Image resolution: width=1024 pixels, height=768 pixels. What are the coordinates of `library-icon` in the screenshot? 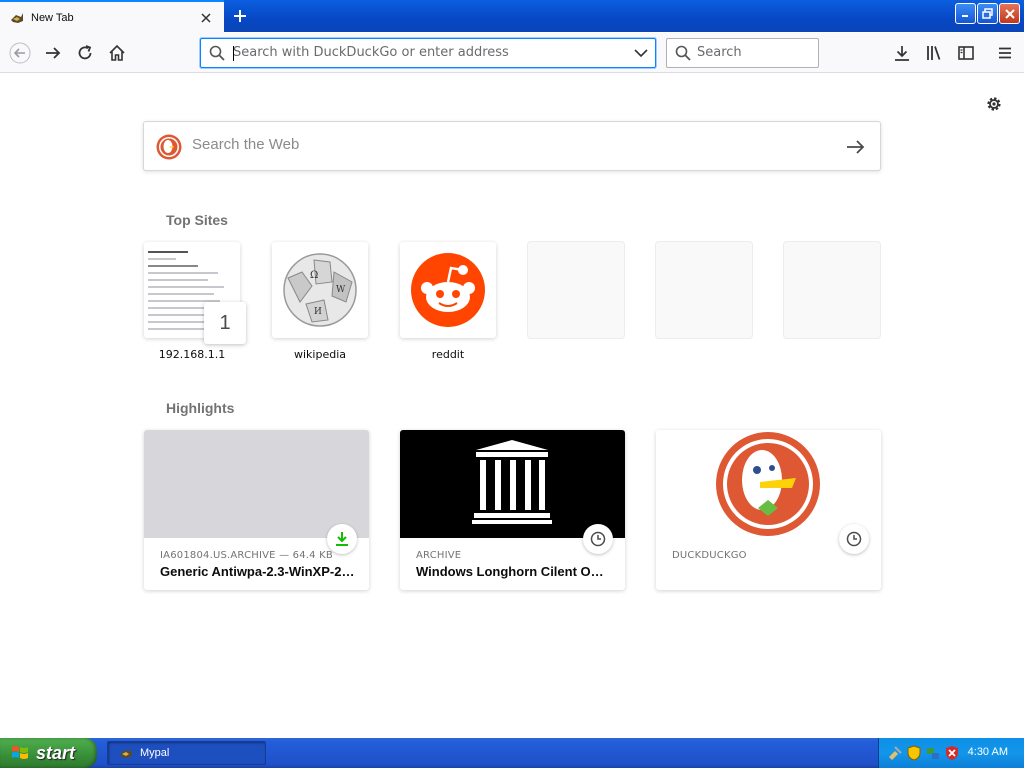 It's located at (934, 53).